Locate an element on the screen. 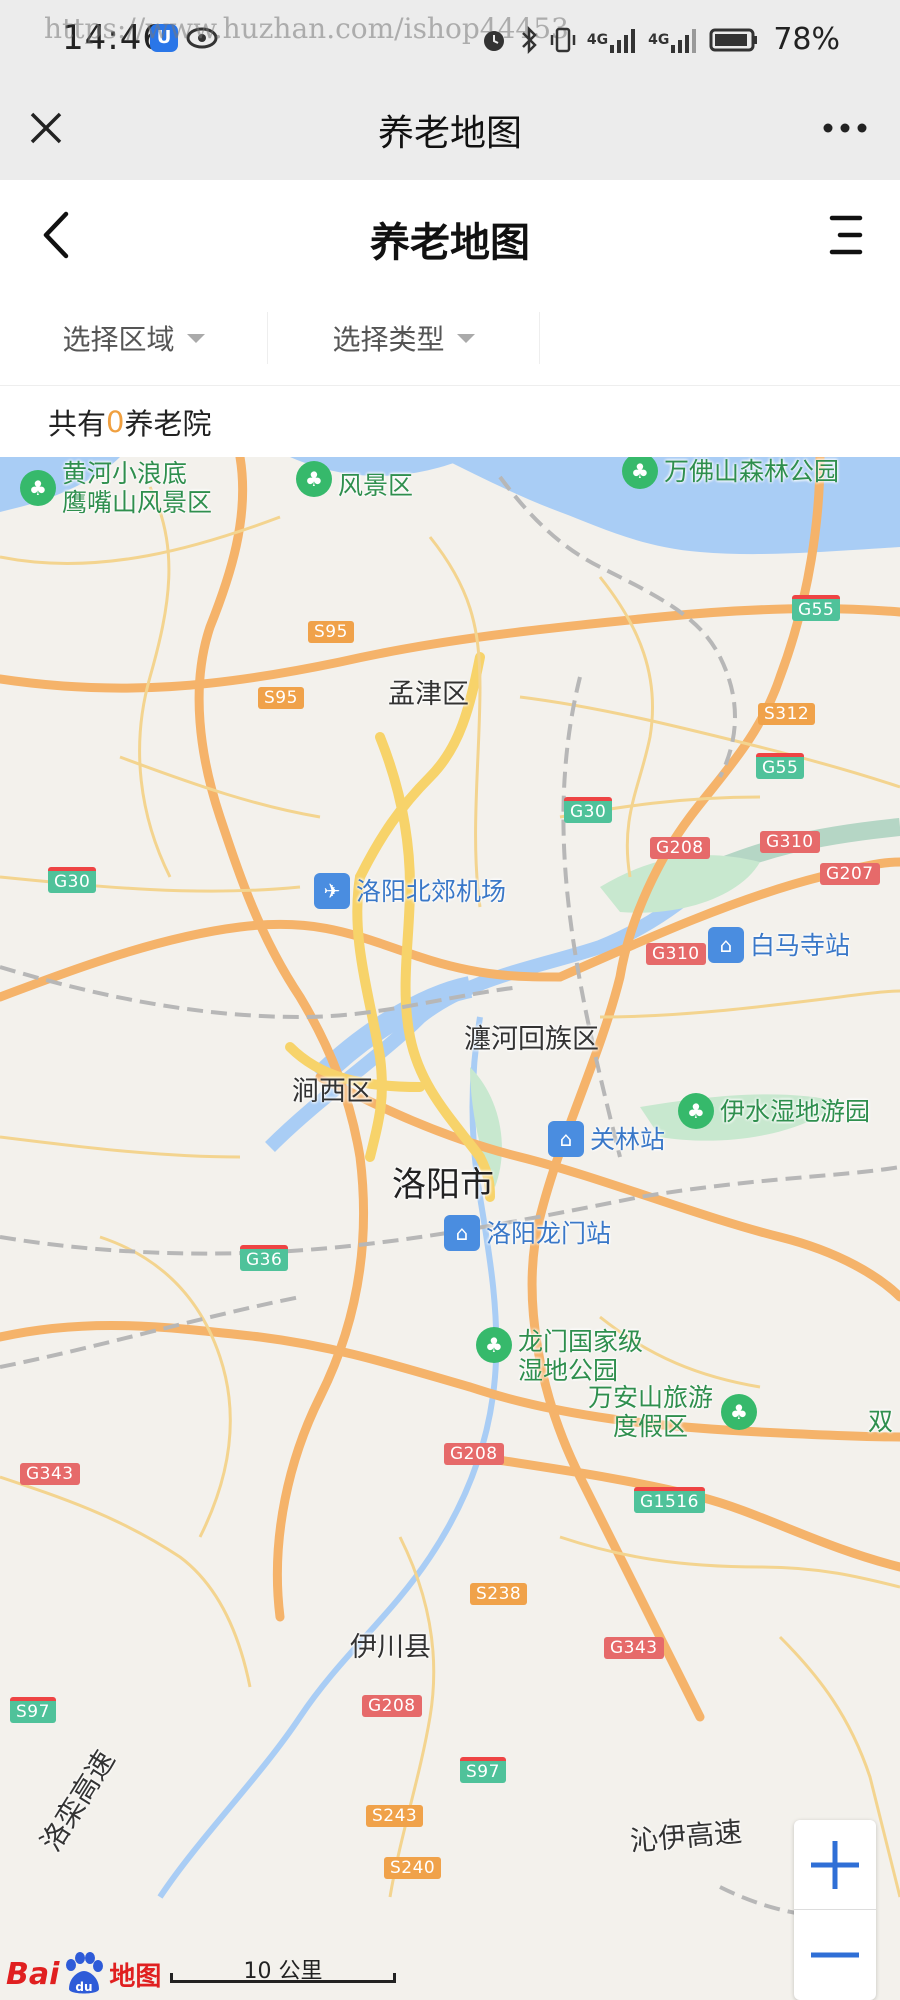 The width and height of the screenshot is (900, 2000). poi-airport: ✈ 洛阳北郊机场 is located at coordinates (410, 891).